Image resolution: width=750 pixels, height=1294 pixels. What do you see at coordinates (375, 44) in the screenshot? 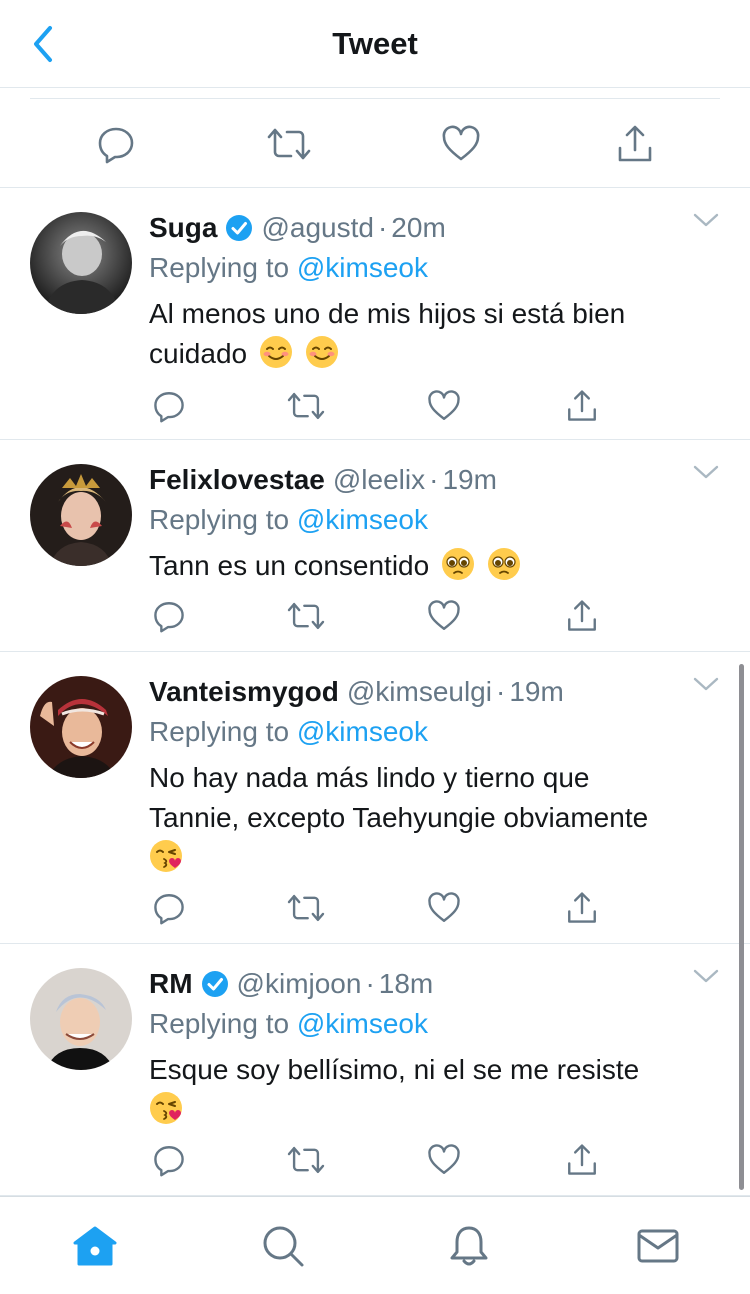
I see `top-nav-bar: Tweet` at bounding box center [375, 44].